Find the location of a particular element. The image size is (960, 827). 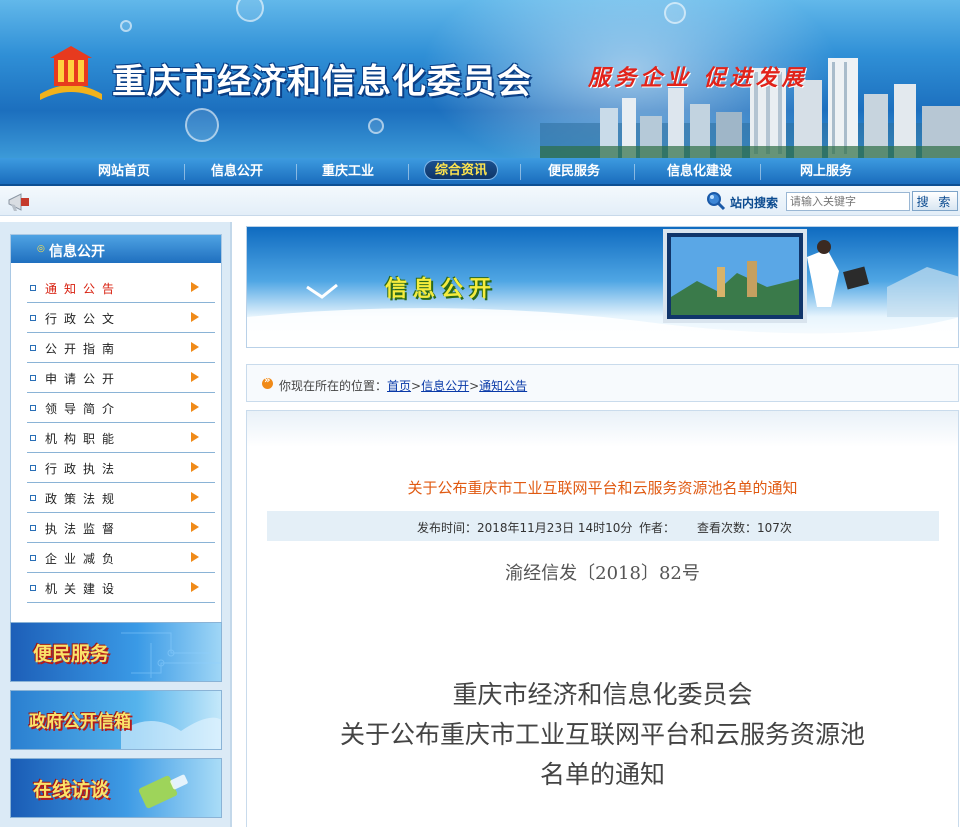

sidebar-item-notices: 通知公告 is located at coordinates (121, 288).